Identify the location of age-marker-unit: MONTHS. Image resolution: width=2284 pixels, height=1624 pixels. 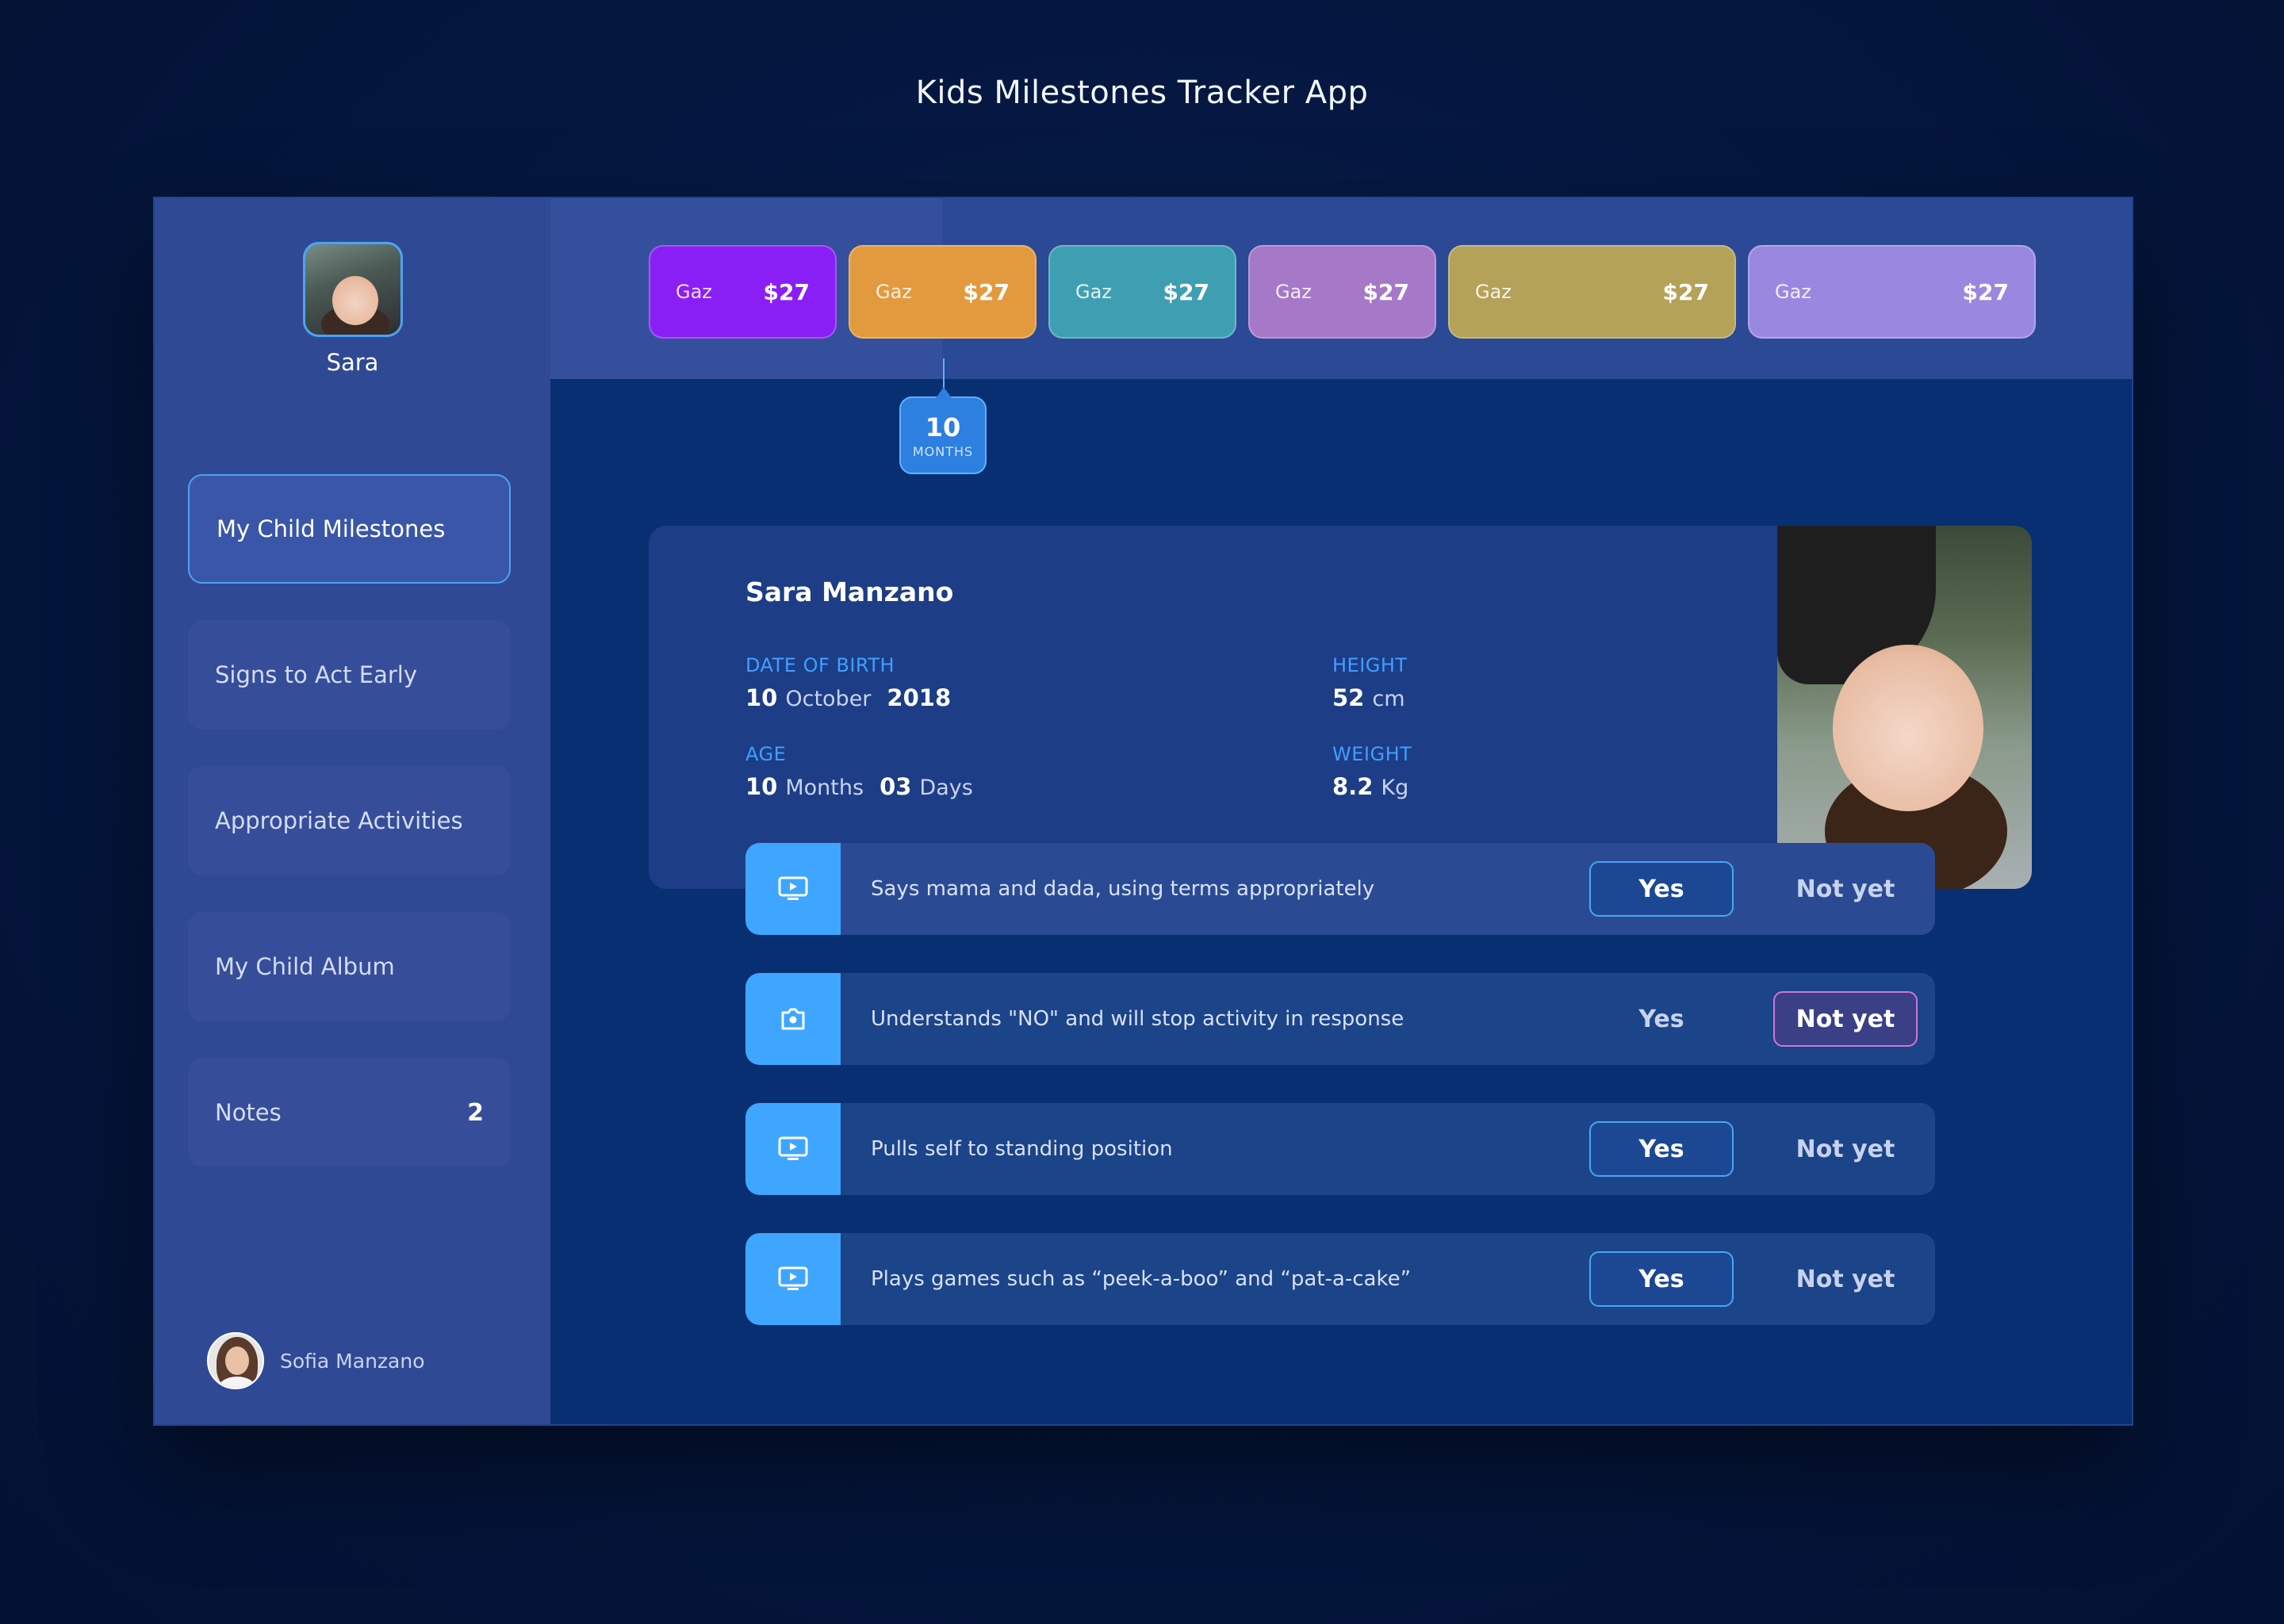
(943, 451).